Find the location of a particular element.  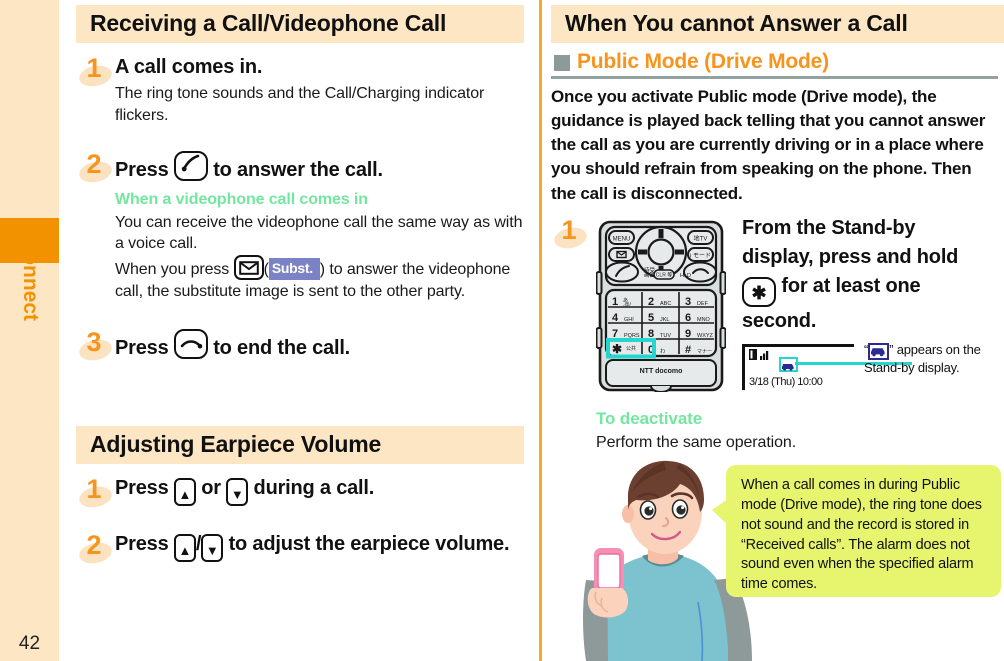

svg-text: HLD is located at coordinates (685, 276).